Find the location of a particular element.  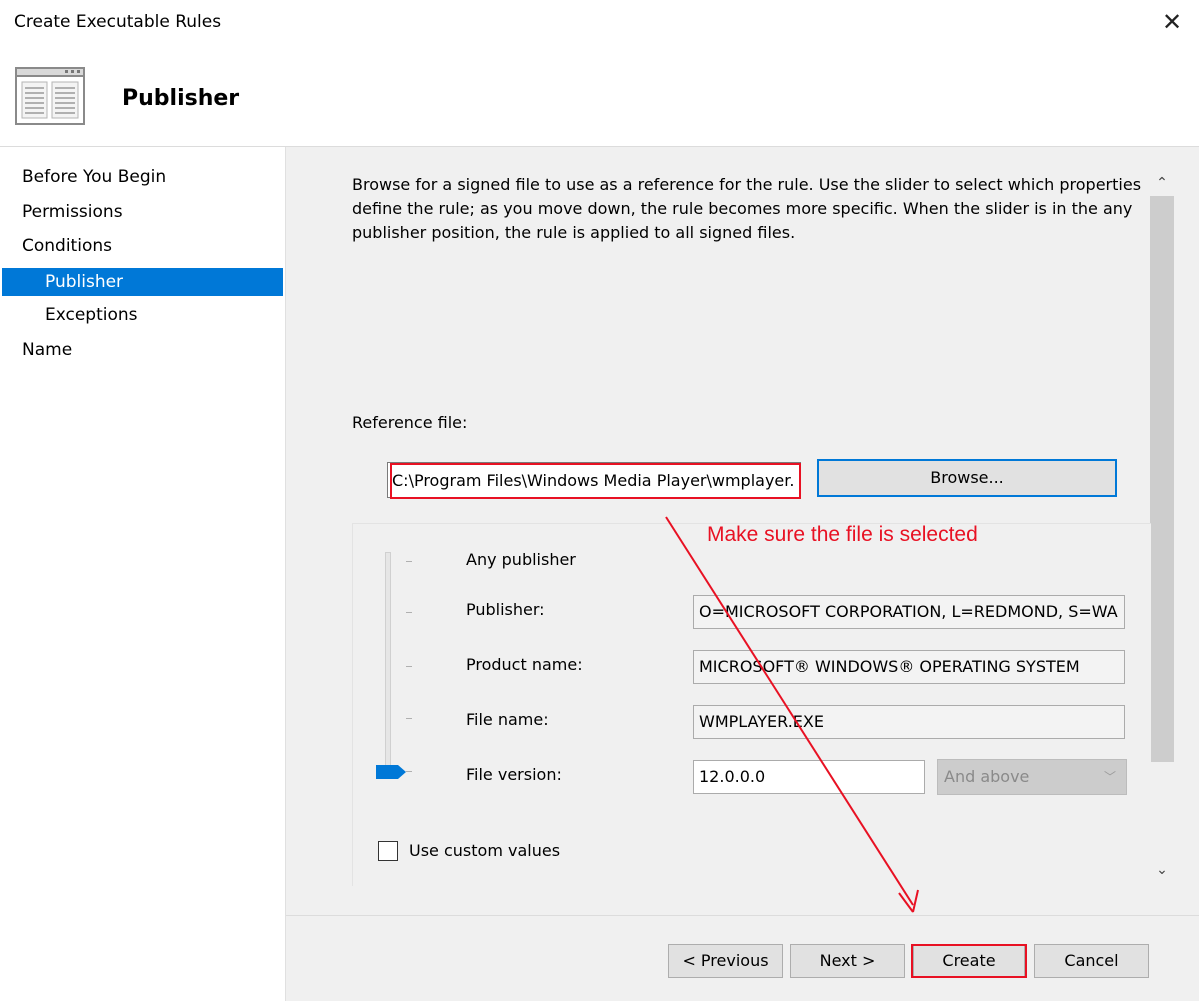

next-button: Next > is located at coordinates (847, 961).